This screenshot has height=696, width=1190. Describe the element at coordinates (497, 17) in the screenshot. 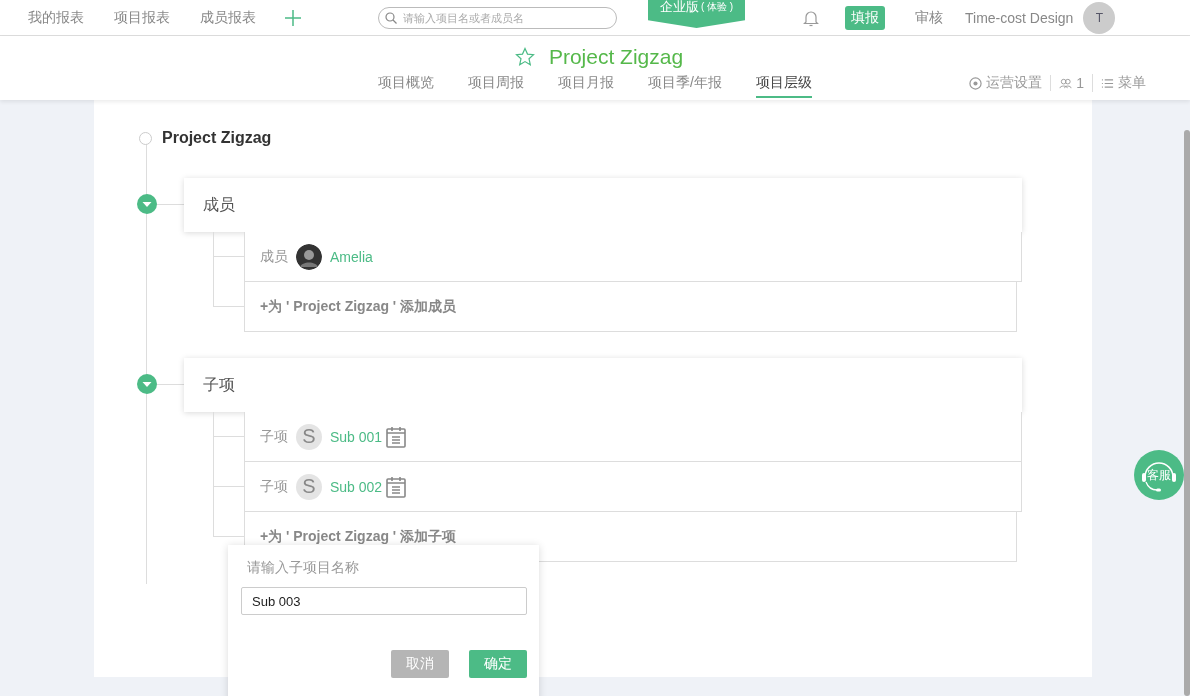

I see `search-field: 请输入项目名或者成员名` at that location.